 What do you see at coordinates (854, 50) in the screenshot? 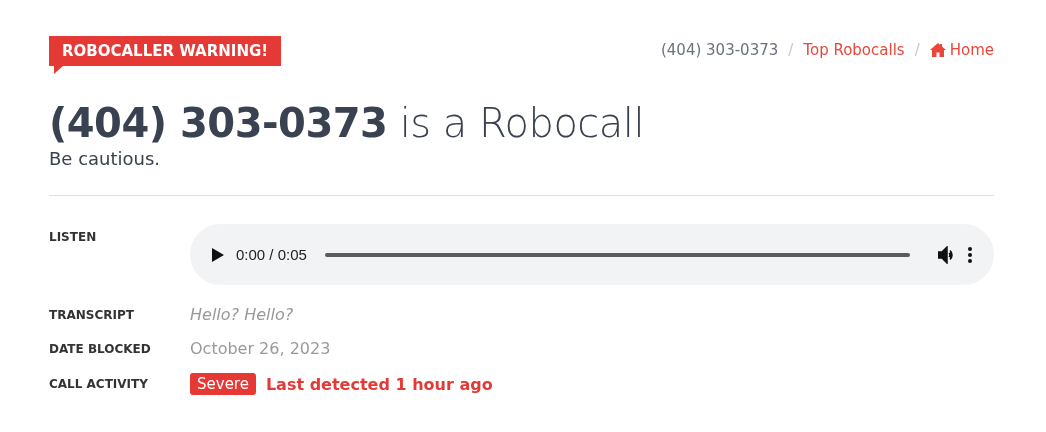
I see `breadcrumb-link: Top Robocalls` at bounding box center [854, 50].